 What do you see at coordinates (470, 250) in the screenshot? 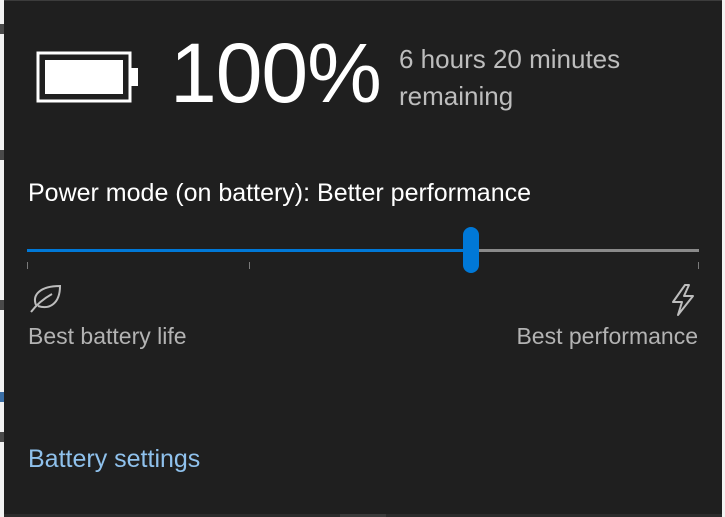
I see `slider-thumb` at bounding box center [470, 250].